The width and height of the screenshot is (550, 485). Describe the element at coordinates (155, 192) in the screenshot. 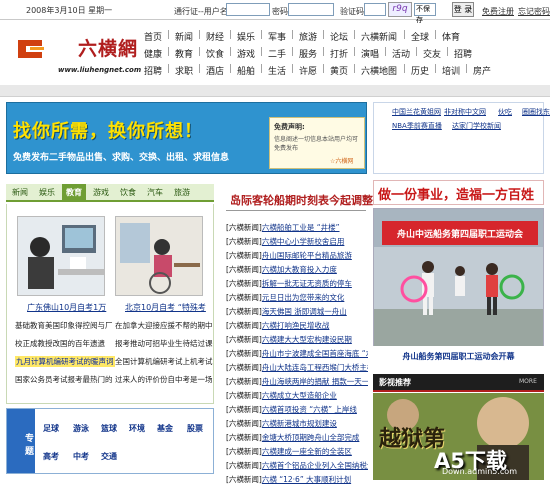

I see `tab-5: 汽车` at that location.